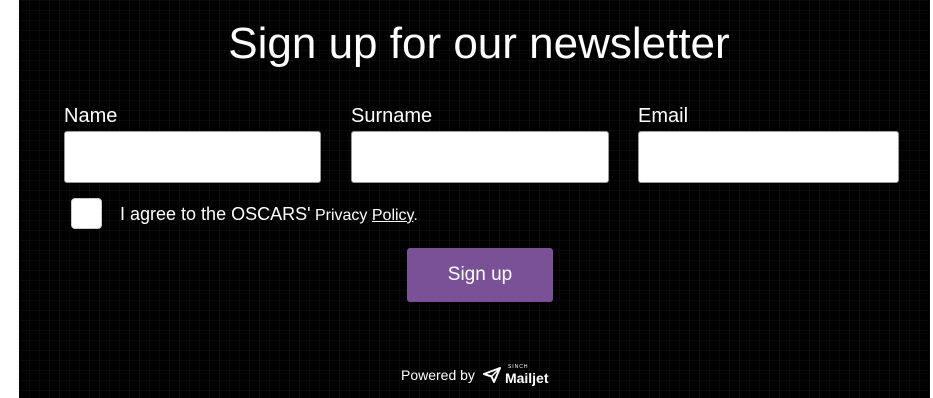 The height and width of the screenshot is (398, 933). Describe the element at coordinates (86, 213) in the screenshot. I see `privacy-consent-checkbox` at that location.